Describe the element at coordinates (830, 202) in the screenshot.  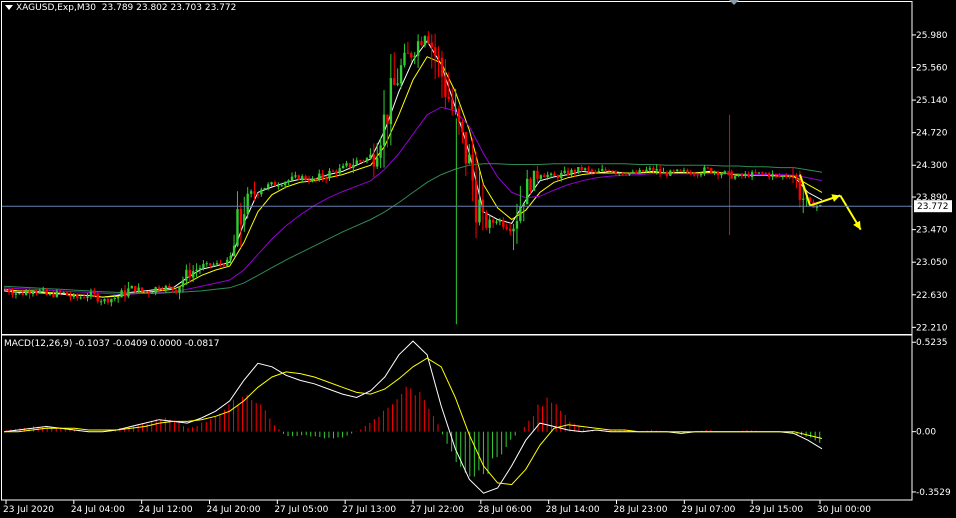
I see `forecast-arrow` at that location.